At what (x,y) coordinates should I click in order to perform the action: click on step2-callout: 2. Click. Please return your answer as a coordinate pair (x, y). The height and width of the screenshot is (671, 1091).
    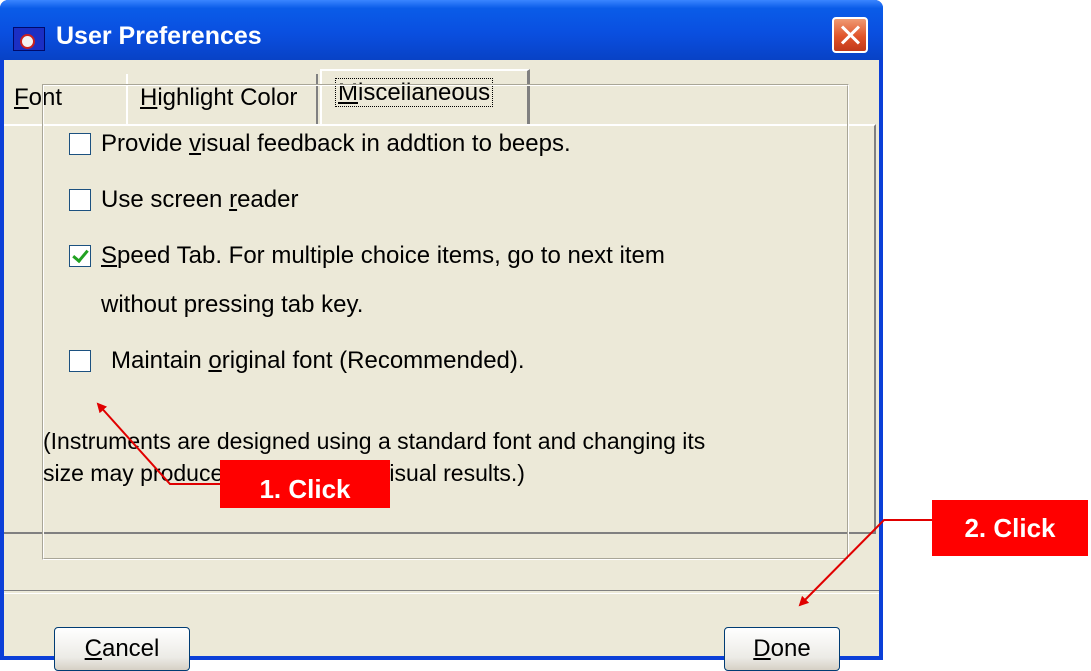
    Looking at the image, I should click on (1010, 528).